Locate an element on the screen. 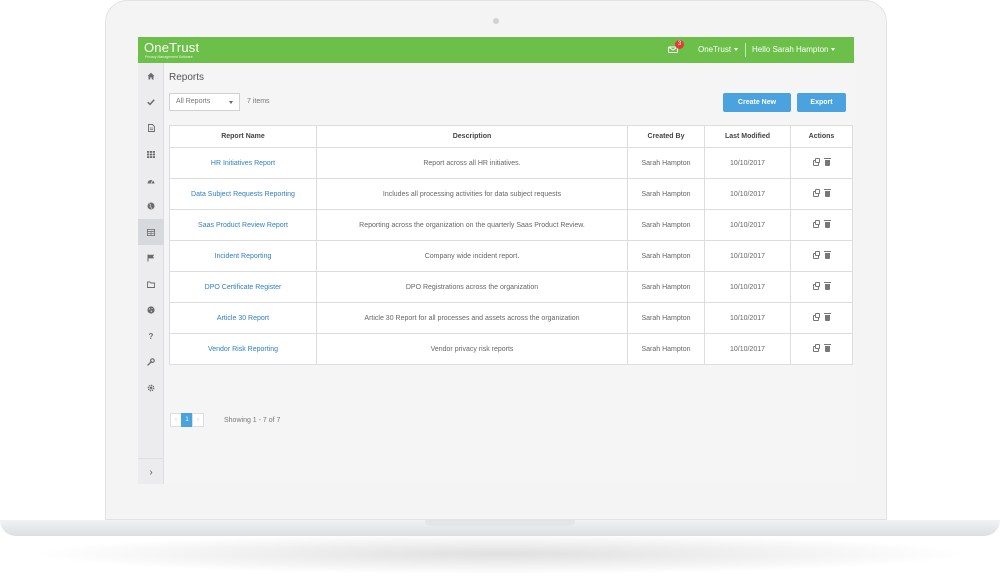 The image size is (1000, 586). laptop-shadow is located at coordinates (500, 554).